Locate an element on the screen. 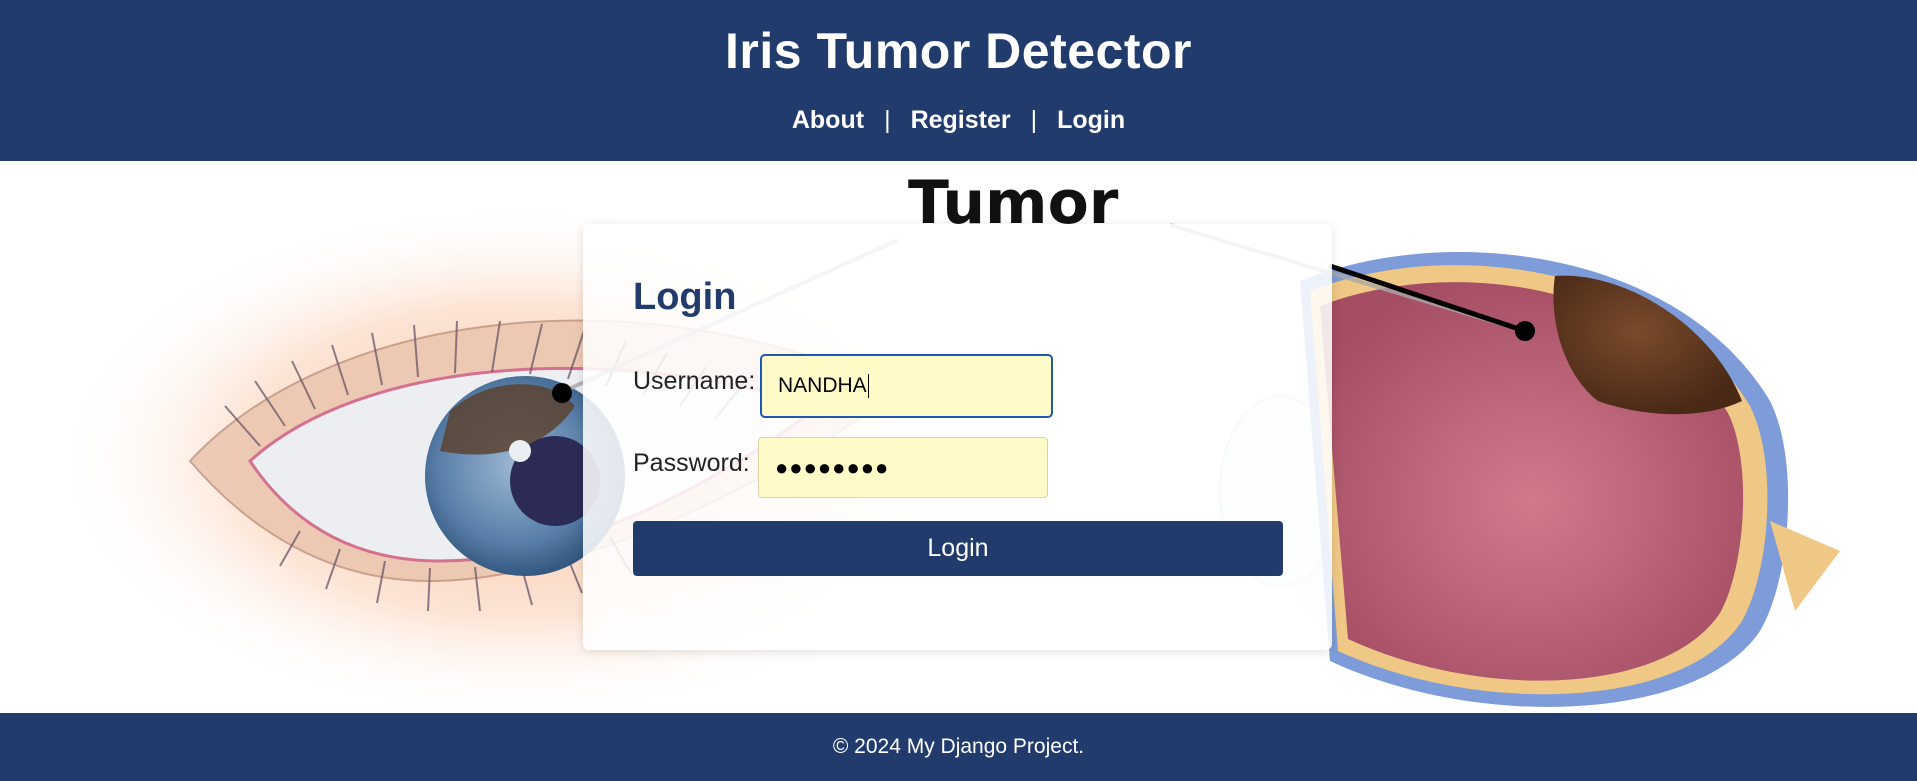 This screenshot has width=1917, height=781. site-title: Iris Tumor Detector is located at coordinates (958, 51).